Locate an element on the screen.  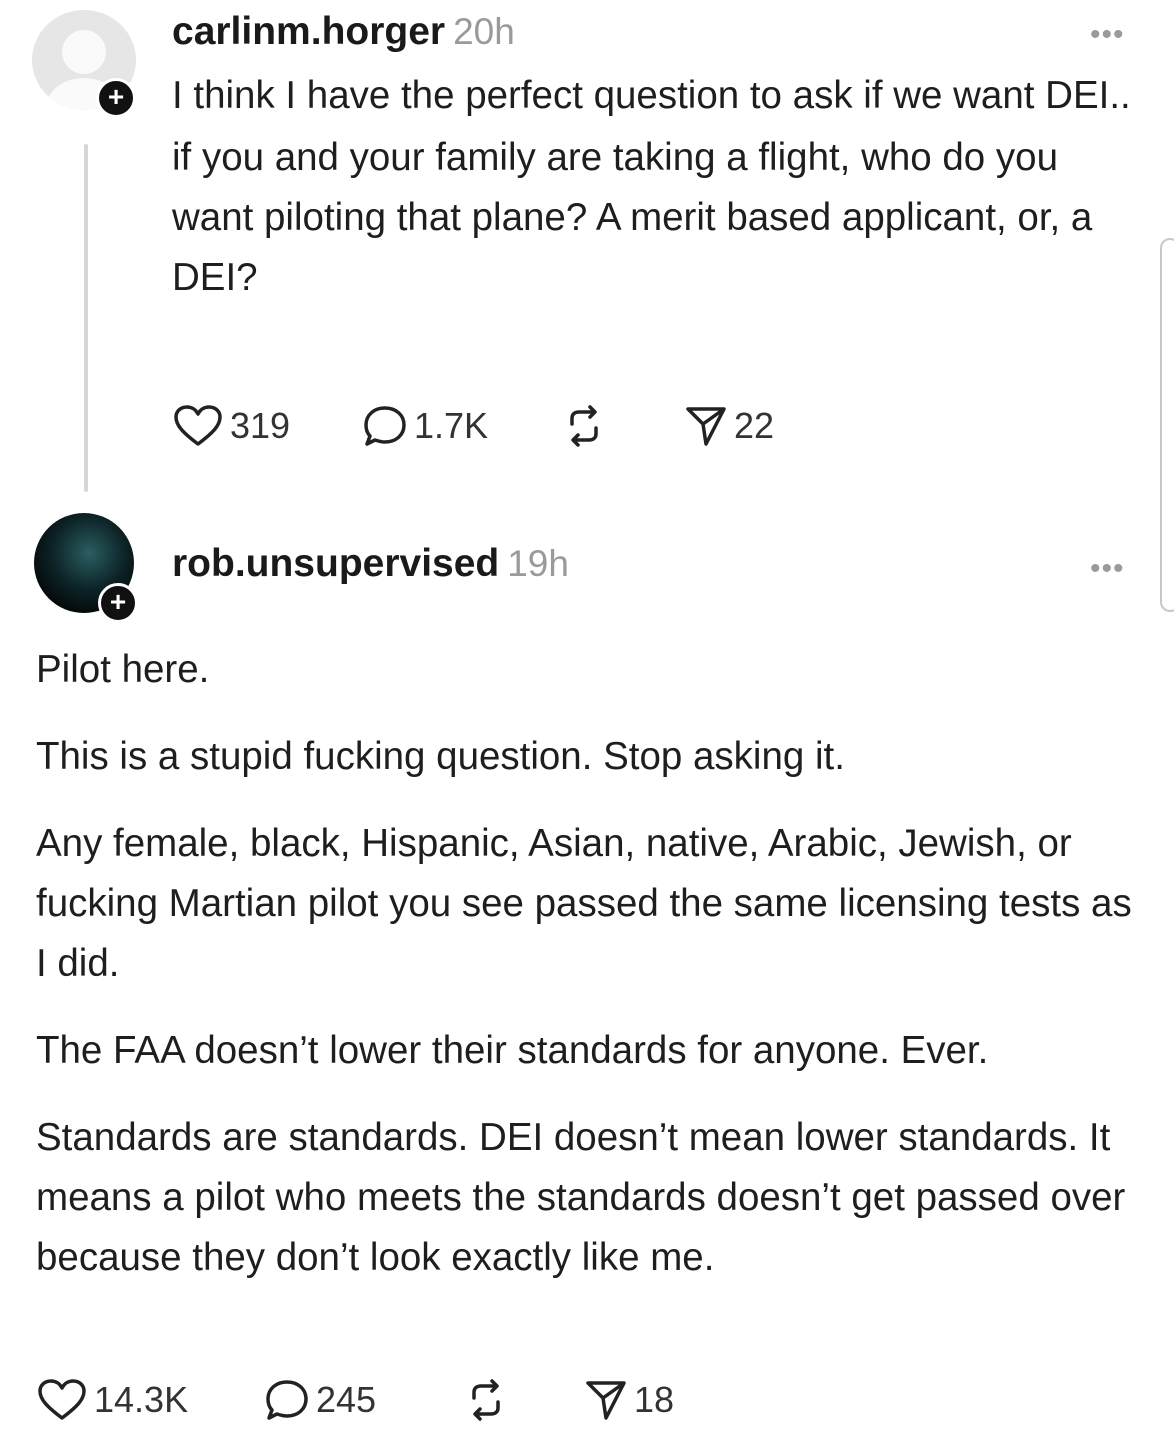
comment-button: 245 is located at coordinates (363, 1400).